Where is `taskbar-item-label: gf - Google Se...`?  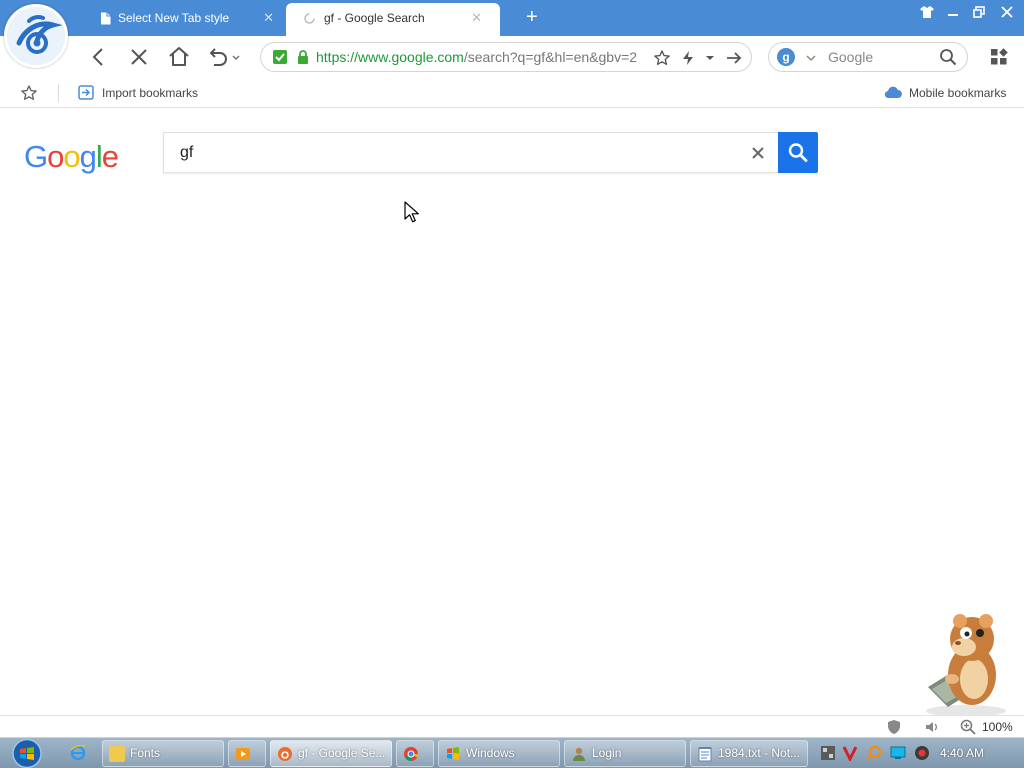
taskbar-item-label: gf - Google Se... is located at coordinates (342, 753).